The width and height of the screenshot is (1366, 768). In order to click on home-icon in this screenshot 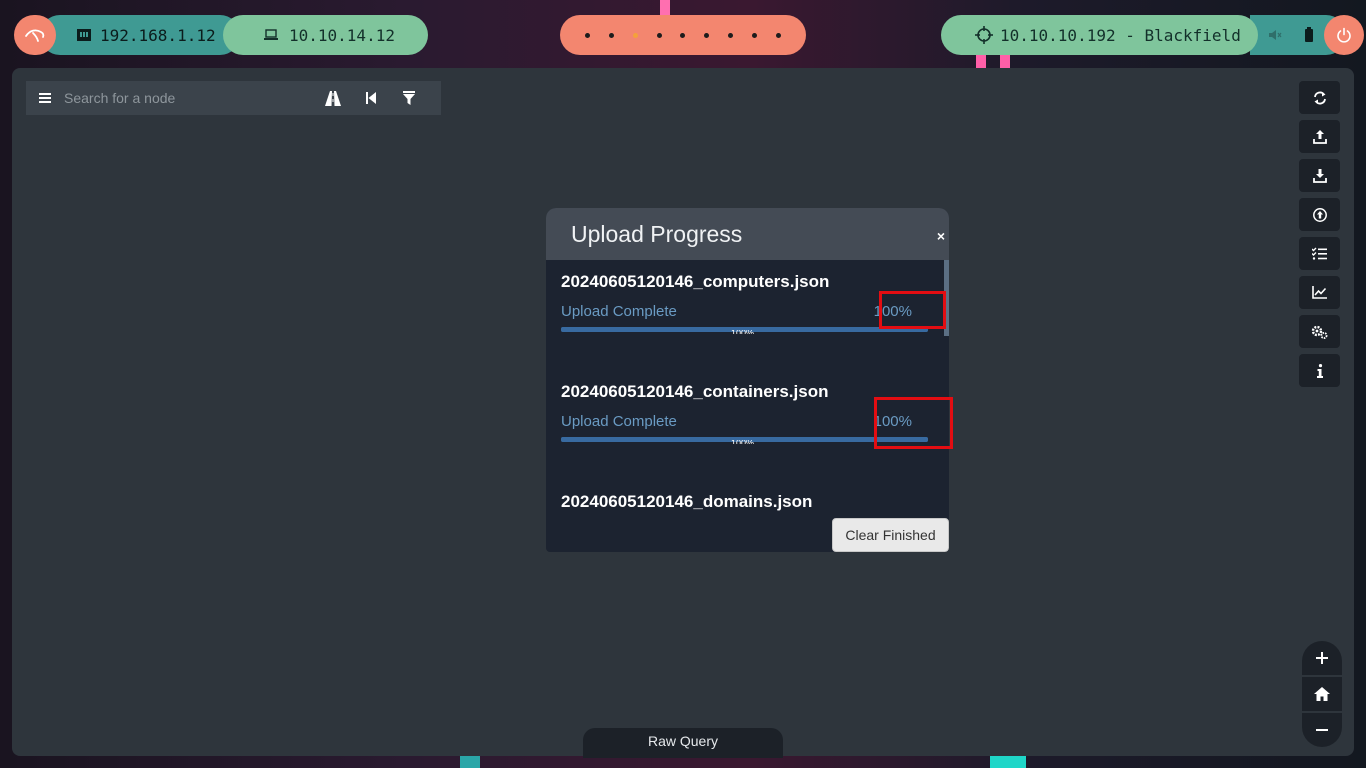, I will do `click(1322, 694)`.